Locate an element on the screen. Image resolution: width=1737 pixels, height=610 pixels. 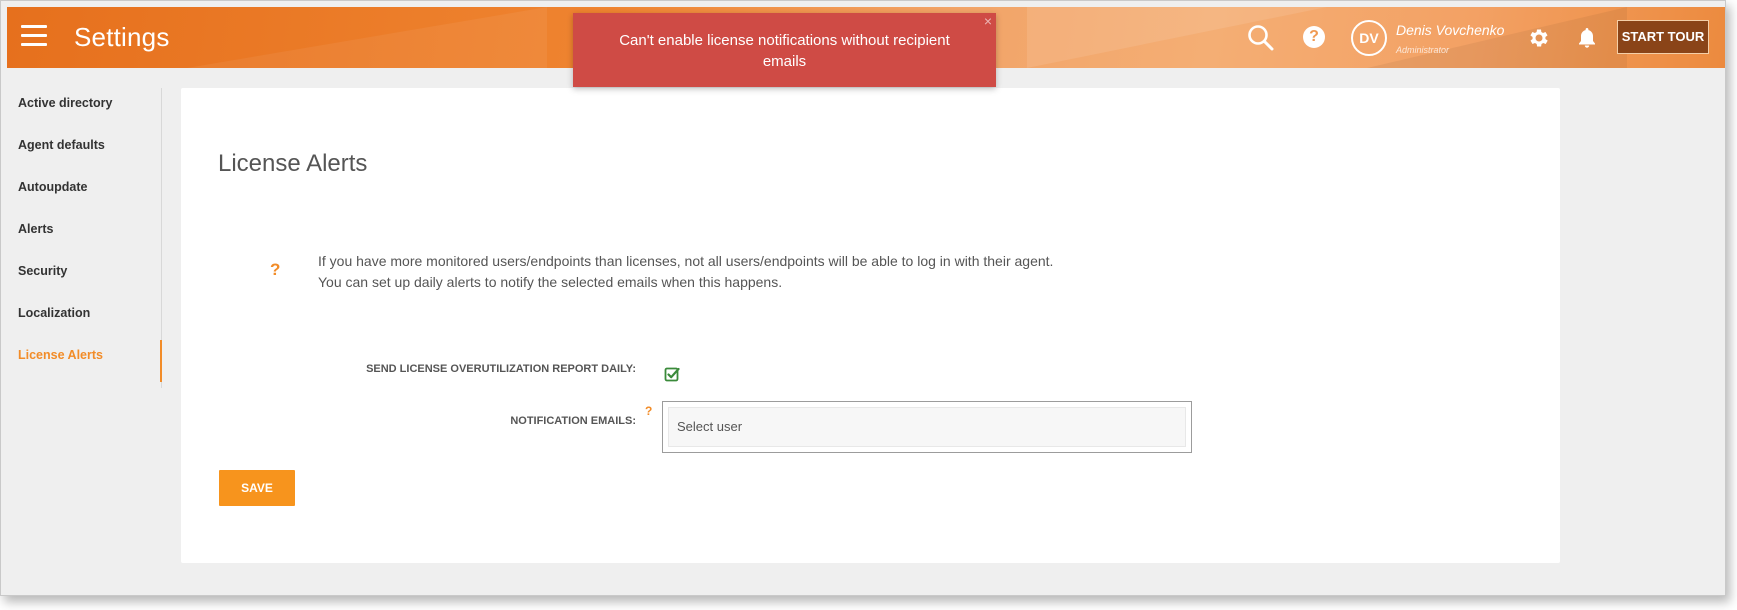
gear-icon is located at coordinates (1539, 38).